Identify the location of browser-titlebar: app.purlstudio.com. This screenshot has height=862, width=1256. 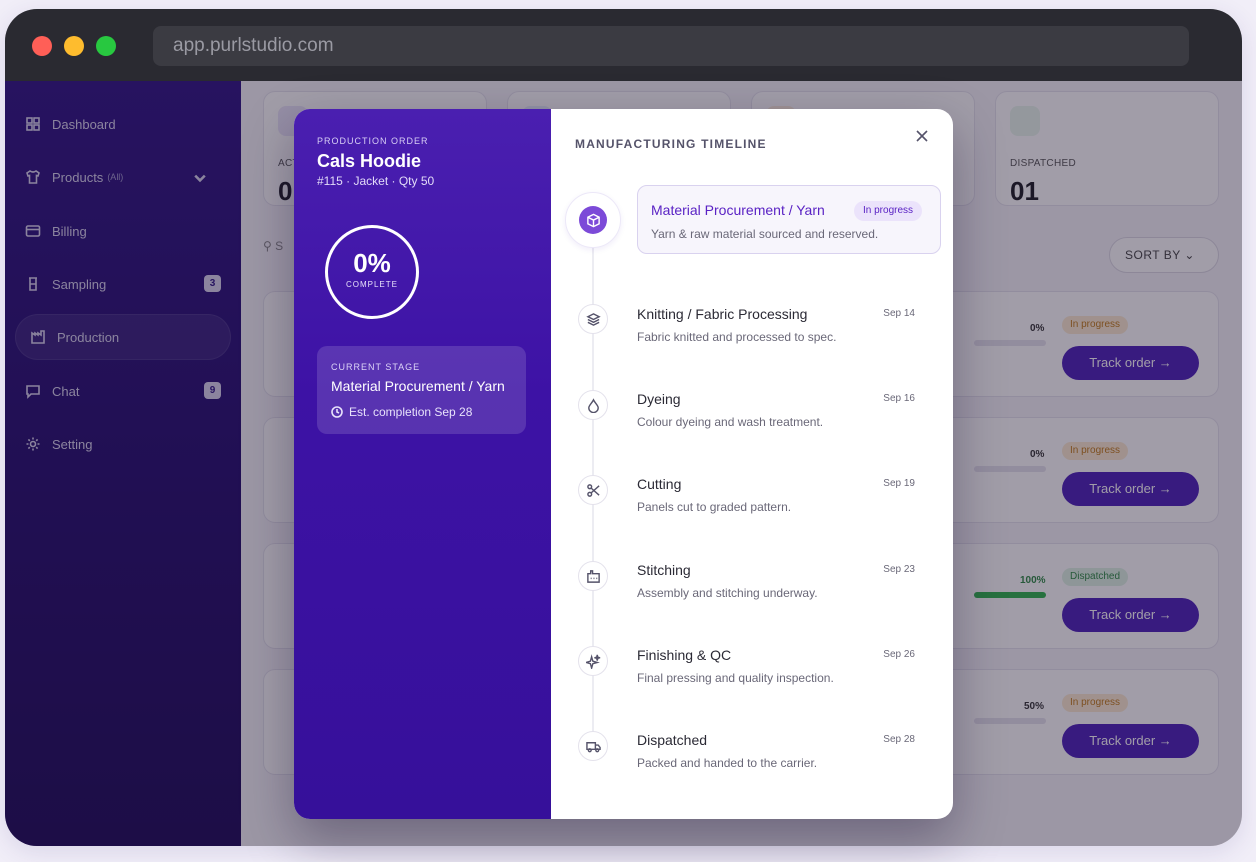
(623, 45).